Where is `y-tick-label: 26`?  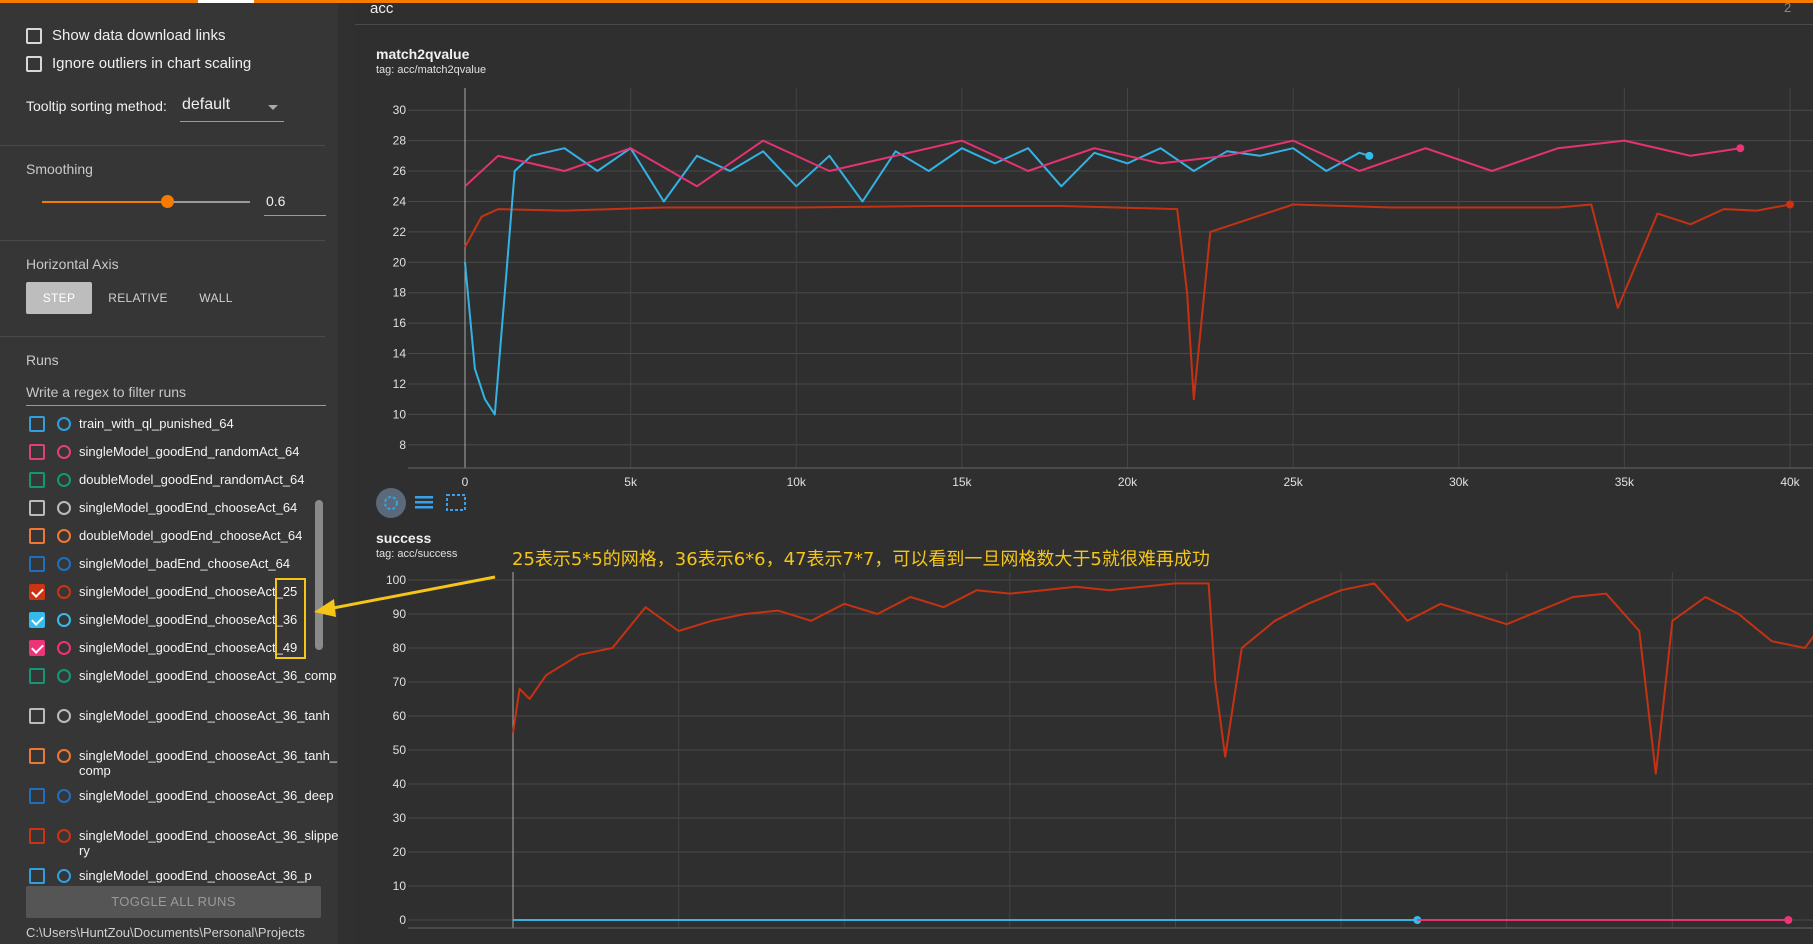
y-tick-label: 26 is located at coordinates (400, 171).